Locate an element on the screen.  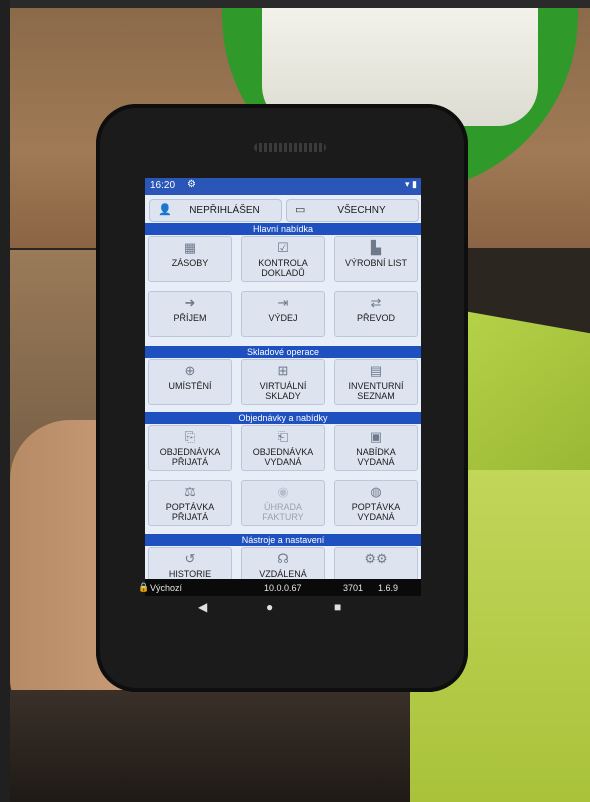
lock-icon: 🔒 is located at coordinates (144, 587).